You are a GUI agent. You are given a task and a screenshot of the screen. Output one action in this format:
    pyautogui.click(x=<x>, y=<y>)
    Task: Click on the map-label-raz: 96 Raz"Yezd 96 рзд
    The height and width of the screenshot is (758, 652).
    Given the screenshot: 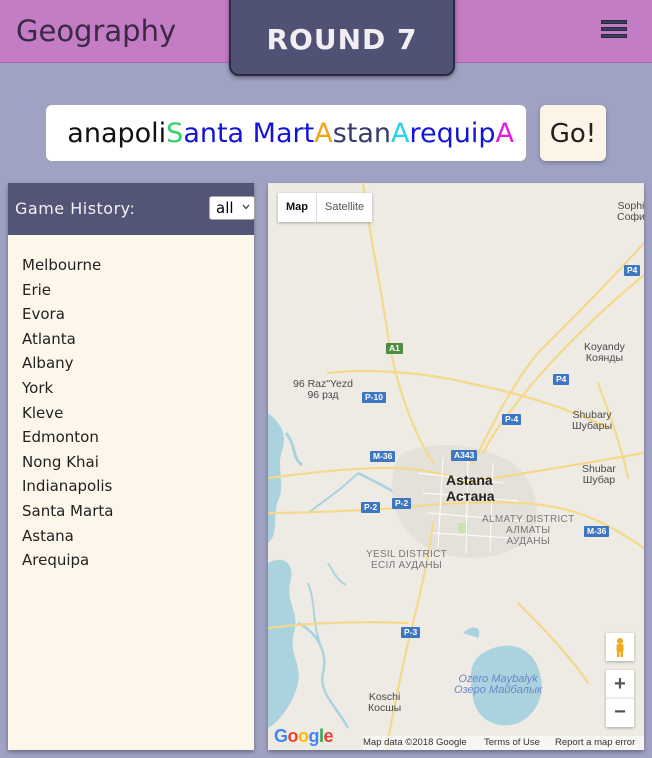 What is the action you would take?
    pyautogui.click(x=323, y=389)
    